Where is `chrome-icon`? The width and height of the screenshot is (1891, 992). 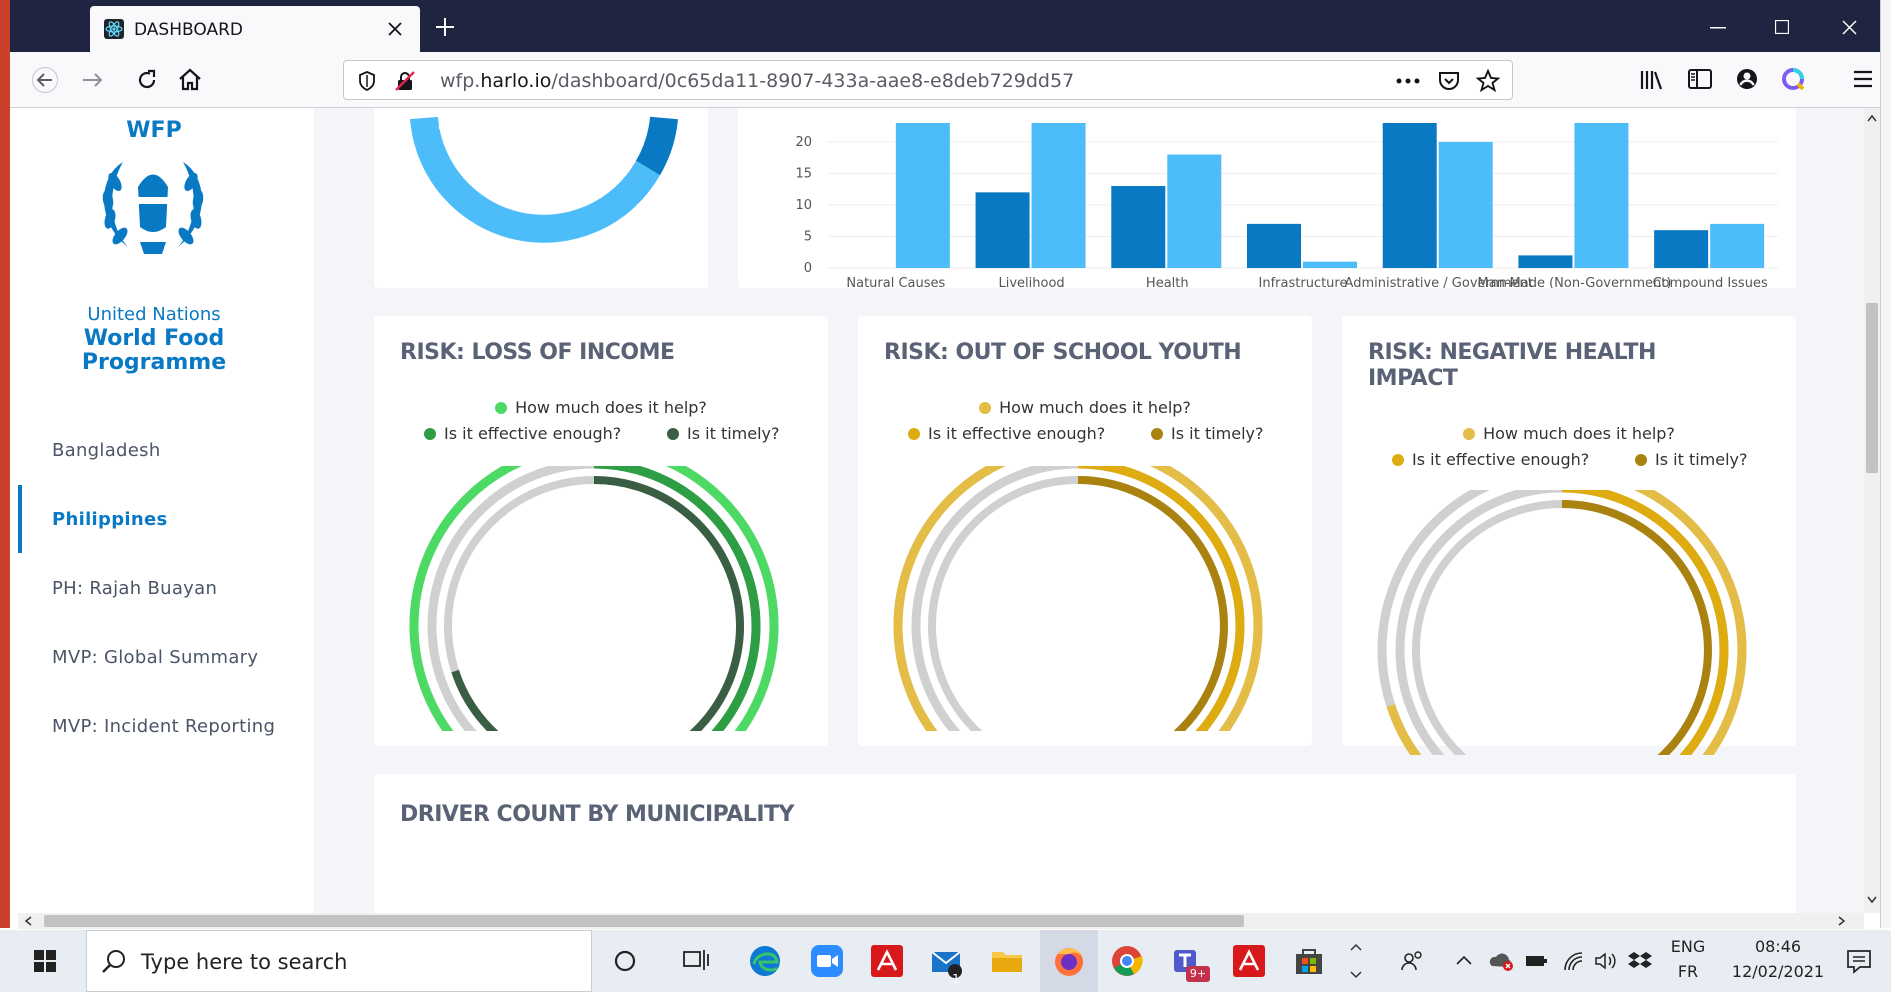 chrome-icon is located at coordinates (1127, 961).